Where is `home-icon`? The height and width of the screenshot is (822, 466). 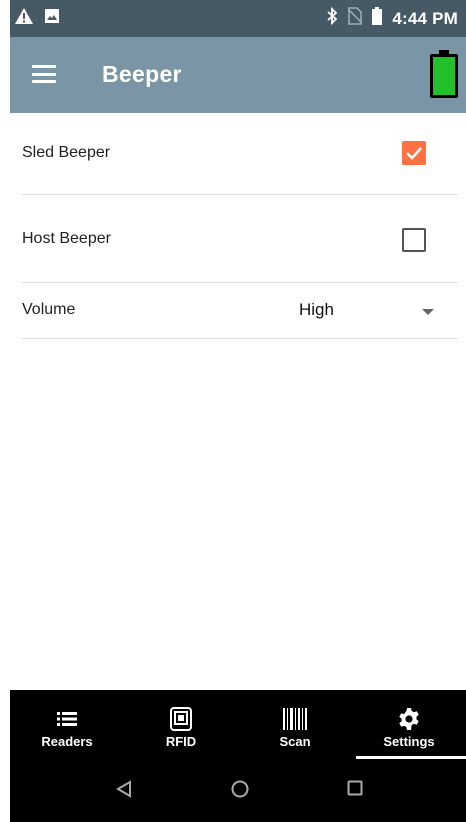 home-icon is located at coordinates (240, 789).